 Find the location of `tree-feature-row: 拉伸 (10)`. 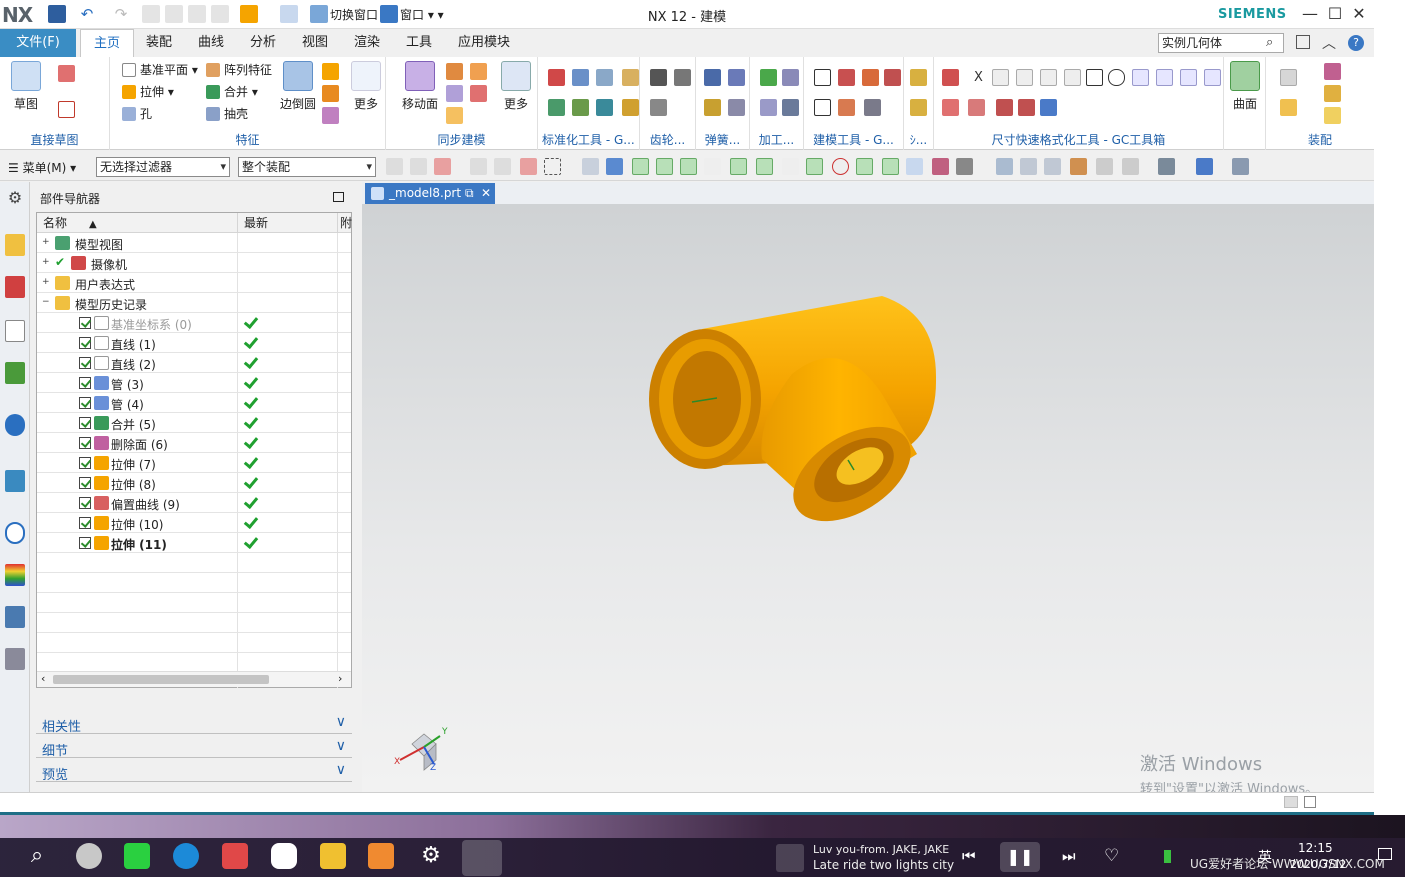

tree-feature-row: 拉伸 (10) is located at coordinates (194, 523).